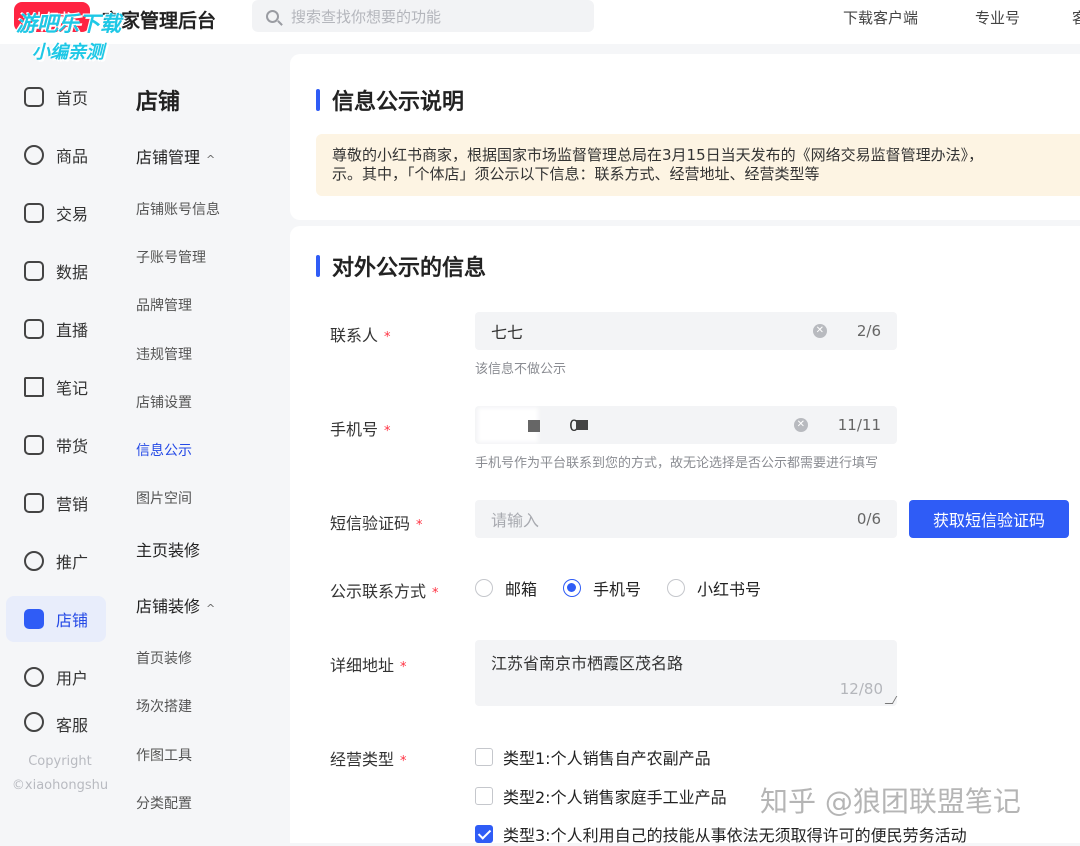 This screenshot has height=846, width=1080. I want to click on bag-lock-icon, so click(34, 445).